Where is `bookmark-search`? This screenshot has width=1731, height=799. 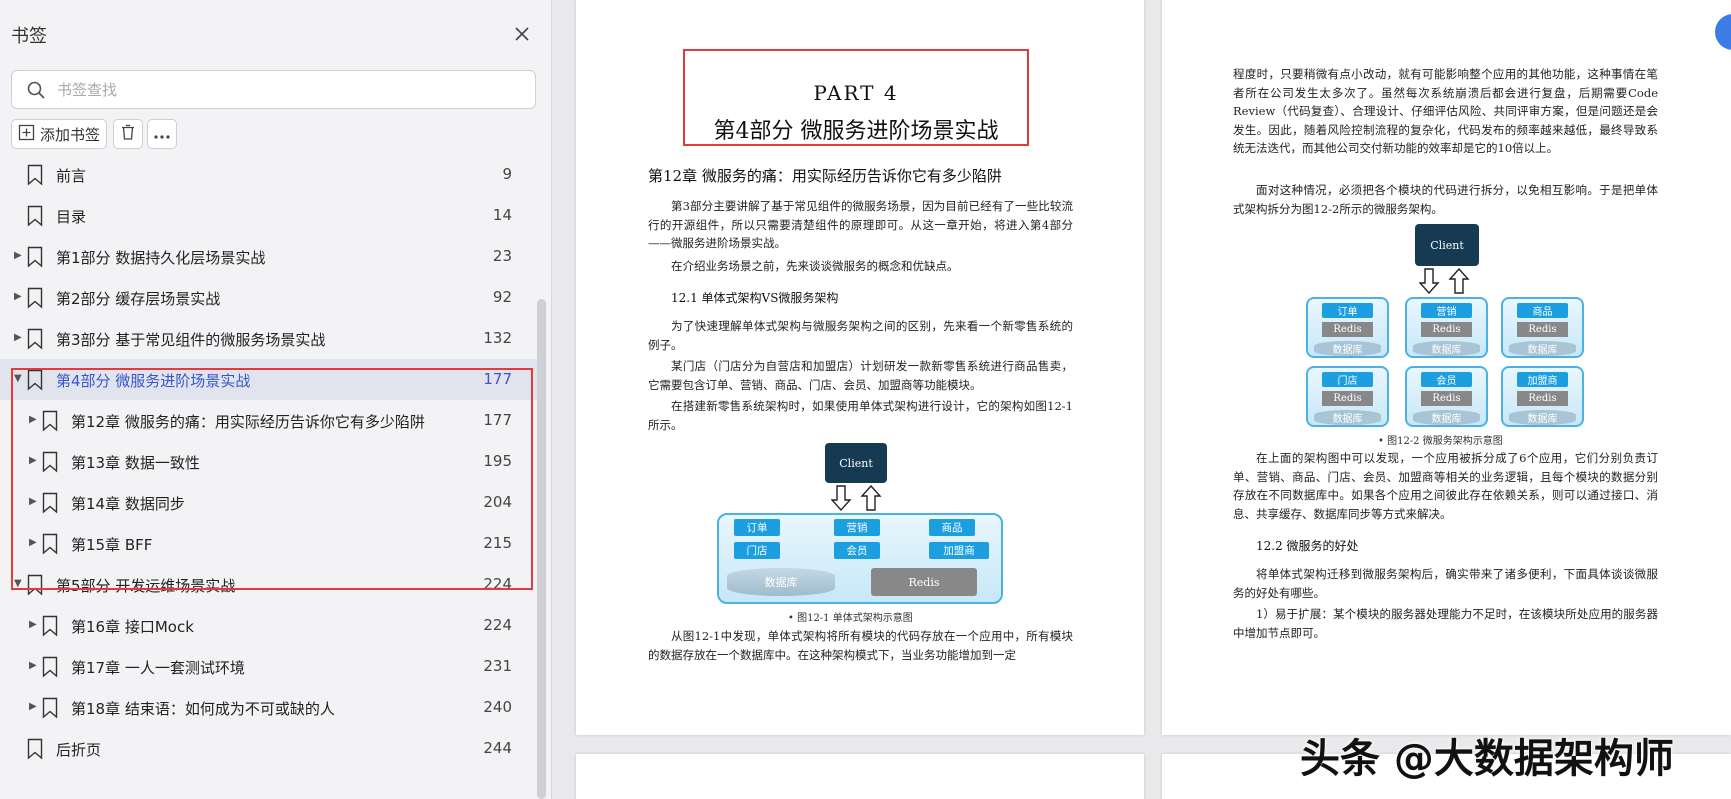 bookmark-search is located at coordinates (273, 89).